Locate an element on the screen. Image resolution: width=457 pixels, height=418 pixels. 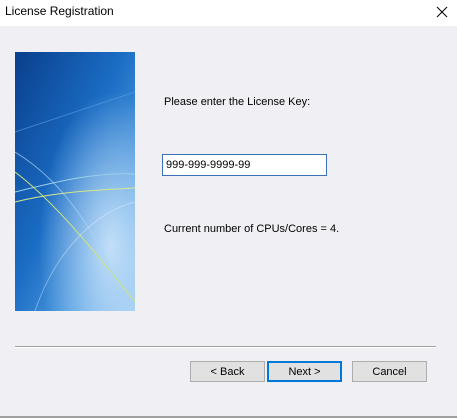
cpu-cores-info: Current number of CPUs/Cores = 4. is located at coordinates (252, 229).